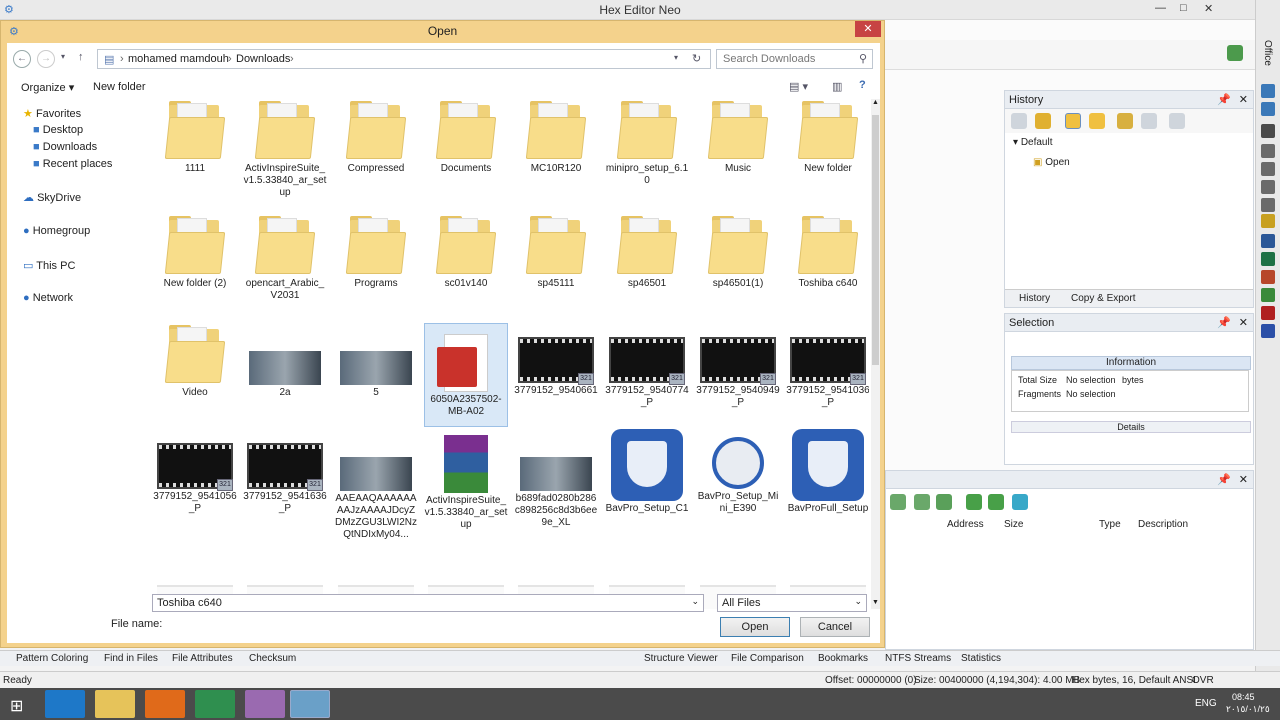 This screenshot has width=1280, height=720. What do you see at coordinates (792, 603) in the screenshot?
I see `file-type-select: All Files ⌄` at bounding box center [792, 603].